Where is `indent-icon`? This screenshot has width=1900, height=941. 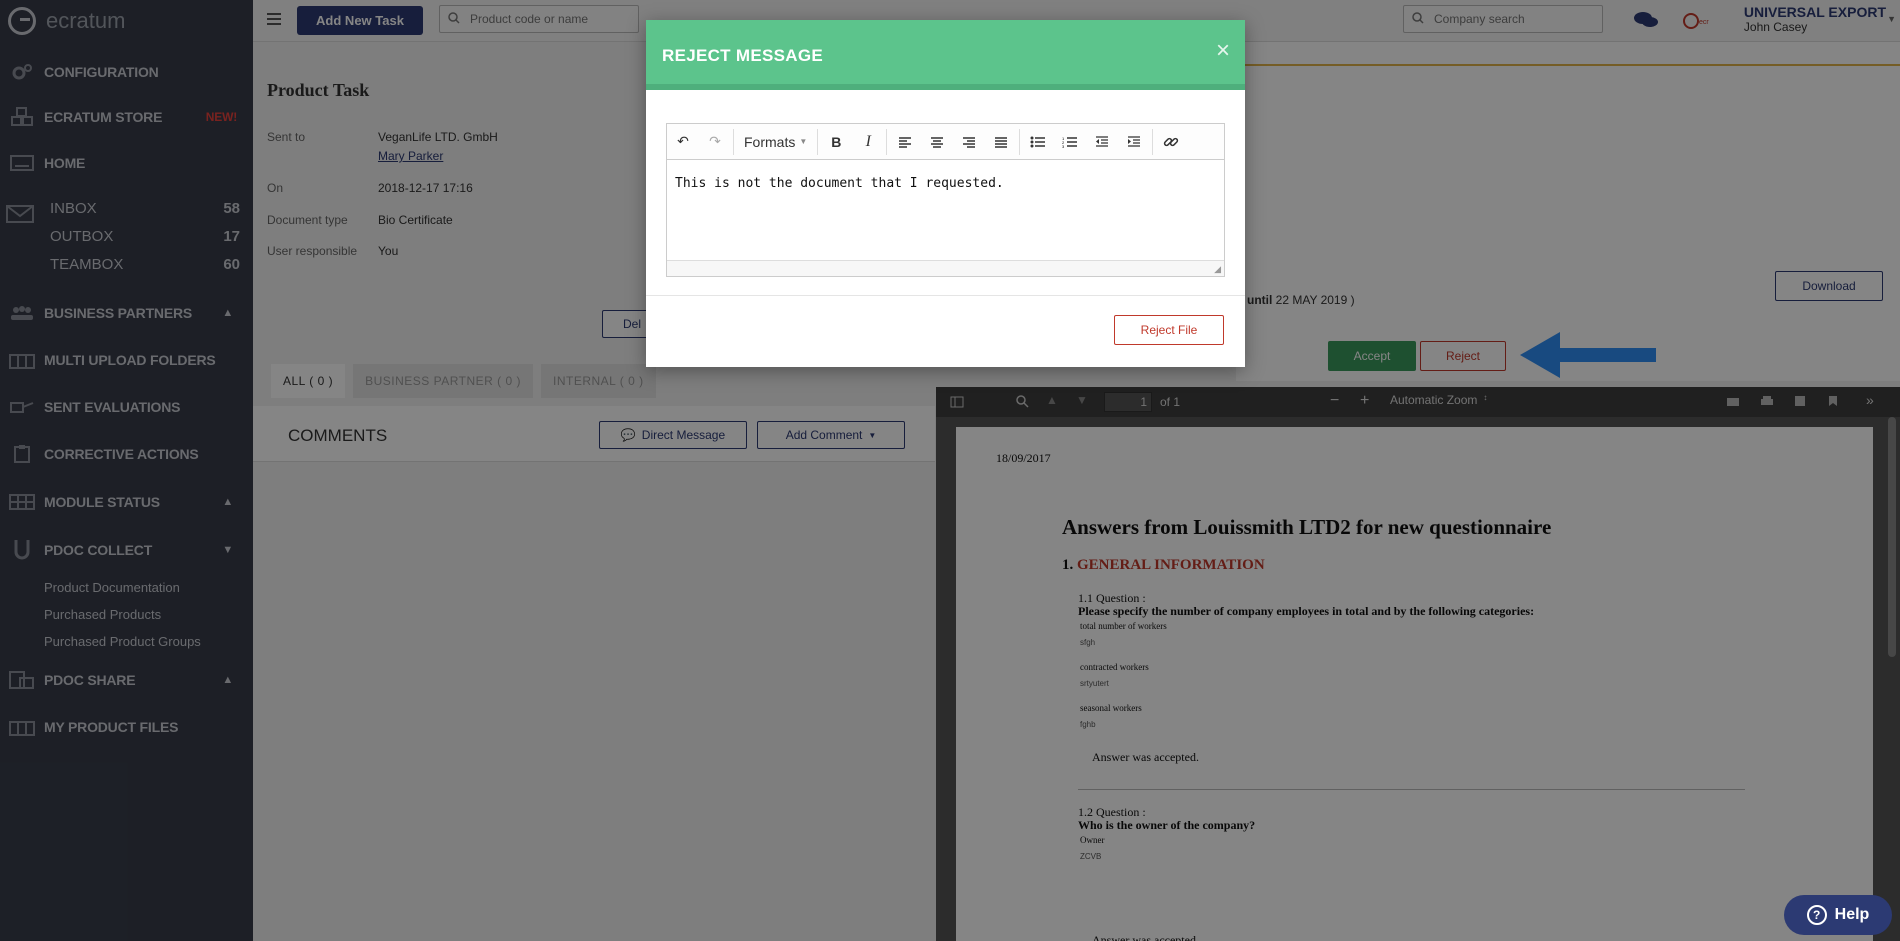
indent-icon is located at coordinates (1134, 142).